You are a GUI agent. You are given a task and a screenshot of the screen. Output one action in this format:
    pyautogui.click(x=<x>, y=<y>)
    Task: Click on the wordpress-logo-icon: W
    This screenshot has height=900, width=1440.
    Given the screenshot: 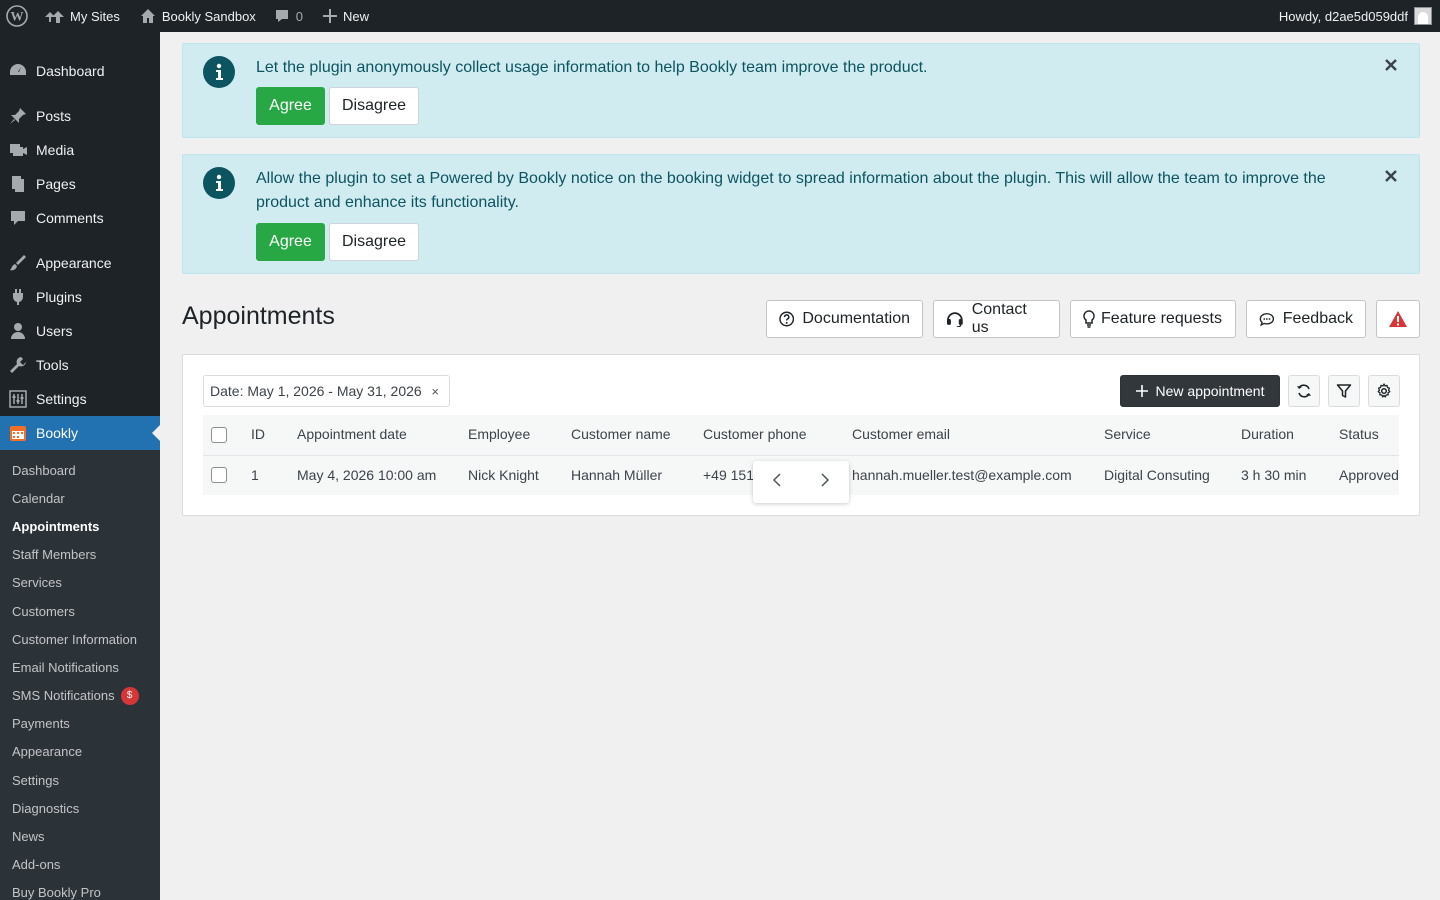 What is the action you would take?
    pyautogui.click(x=18, y=16)
    